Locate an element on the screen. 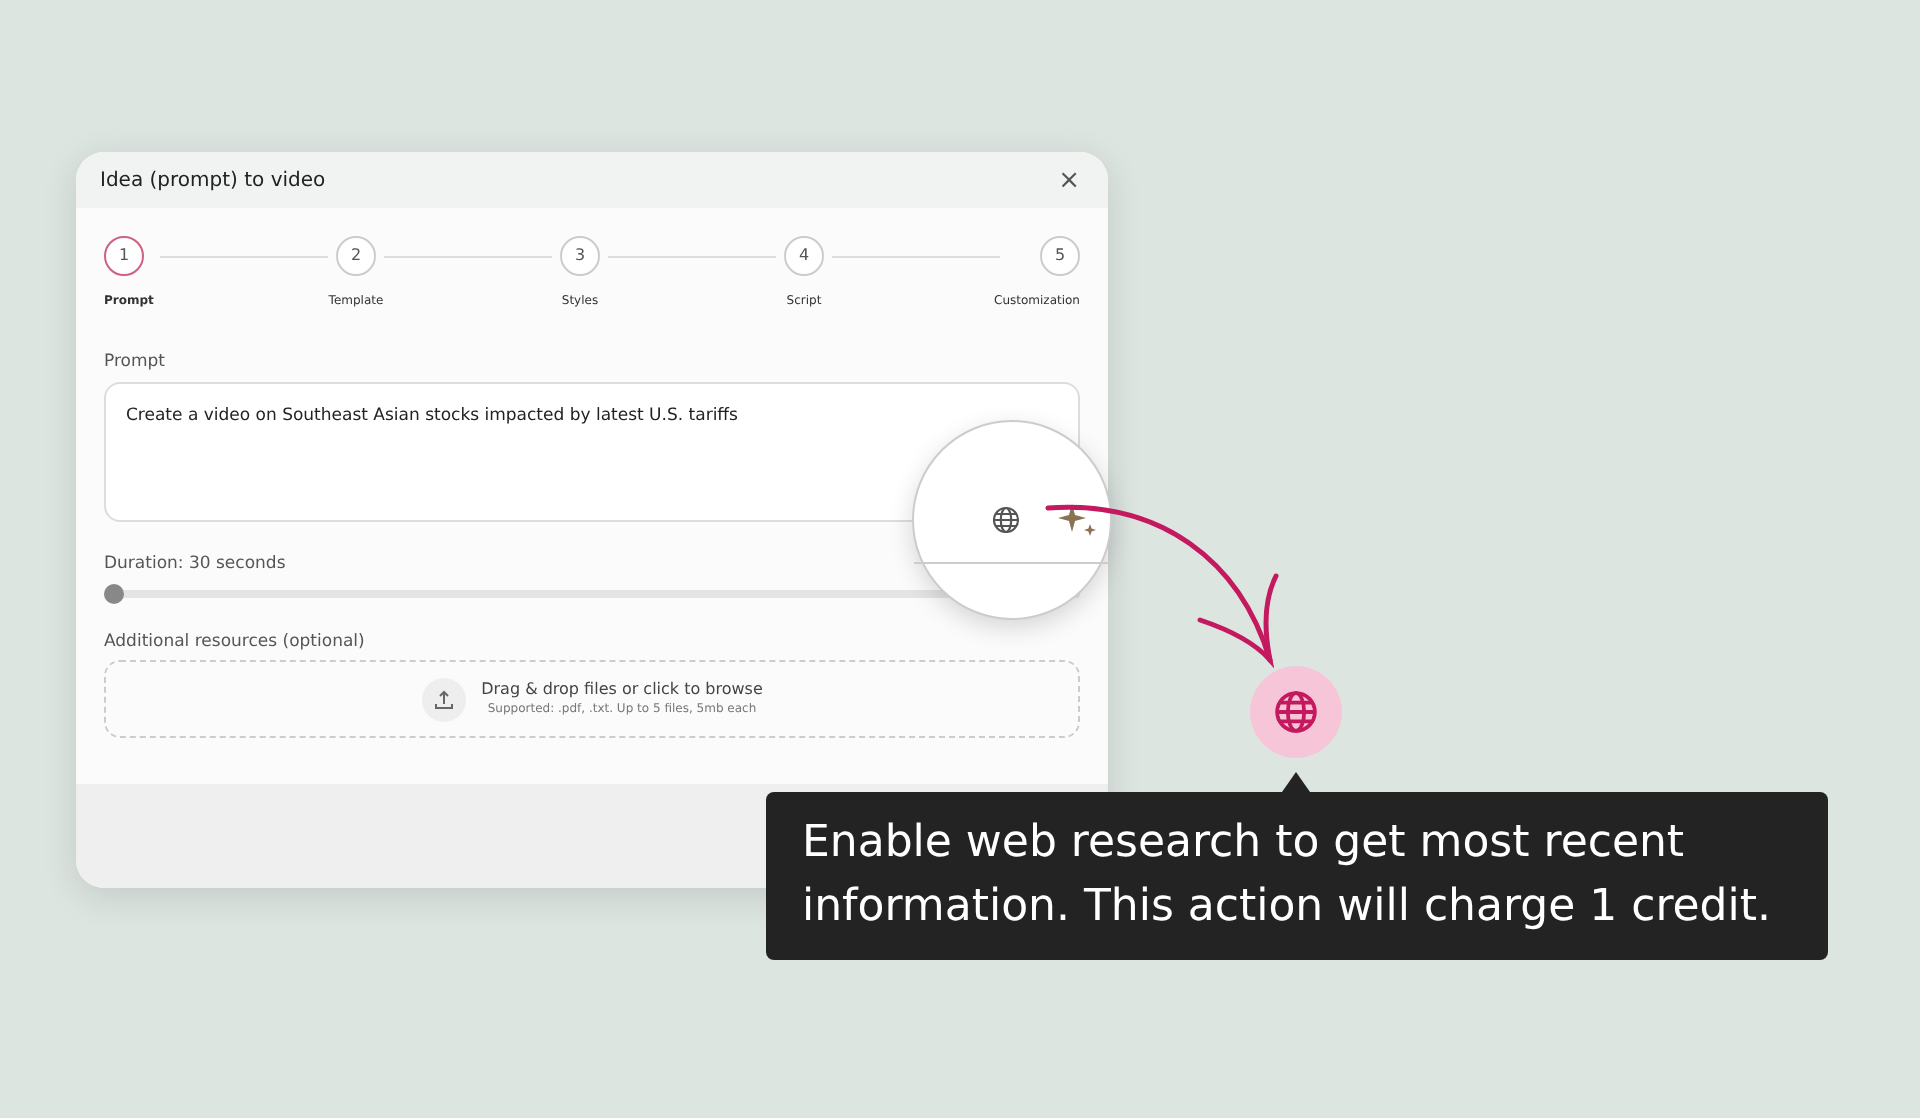 The image size is (1920, 1118). step-circle: 1 is located at coordinates (124, 256).